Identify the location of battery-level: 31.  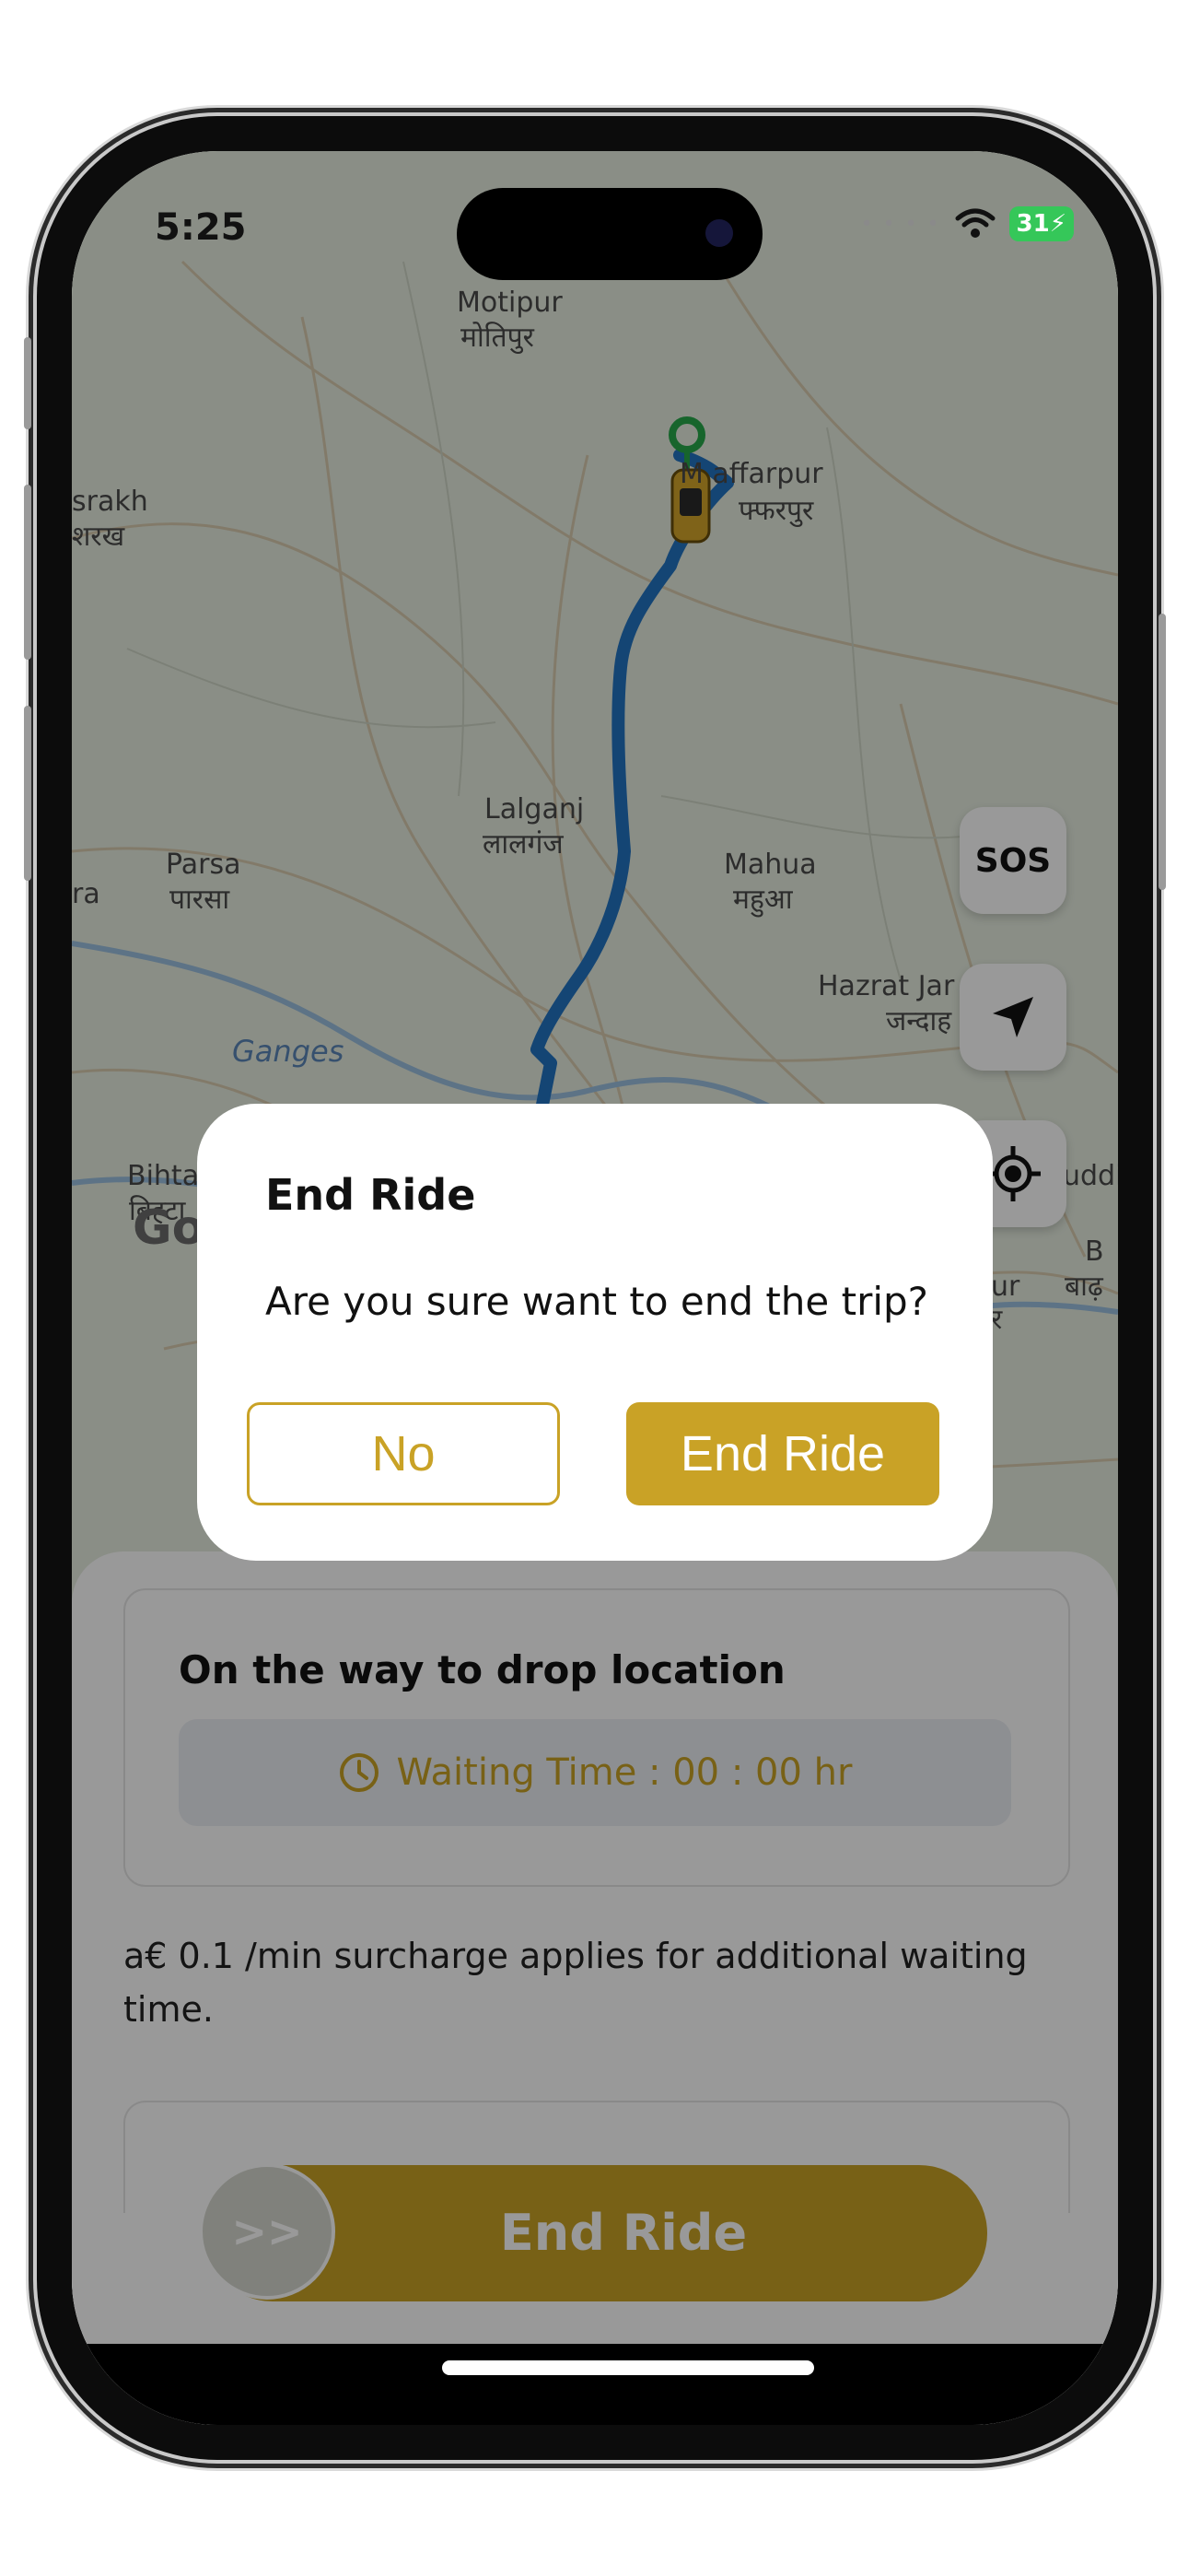
(1033, 224).